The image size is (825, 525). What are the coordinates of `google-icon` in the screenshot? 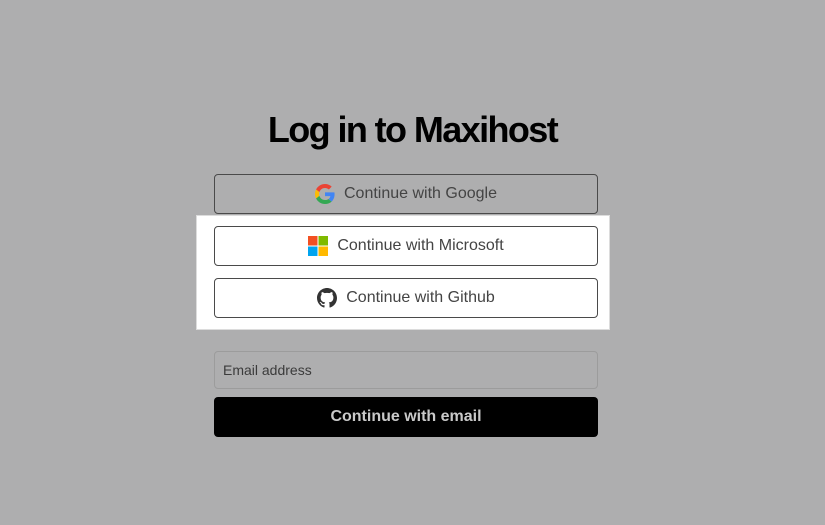 It's located at (325, 194).